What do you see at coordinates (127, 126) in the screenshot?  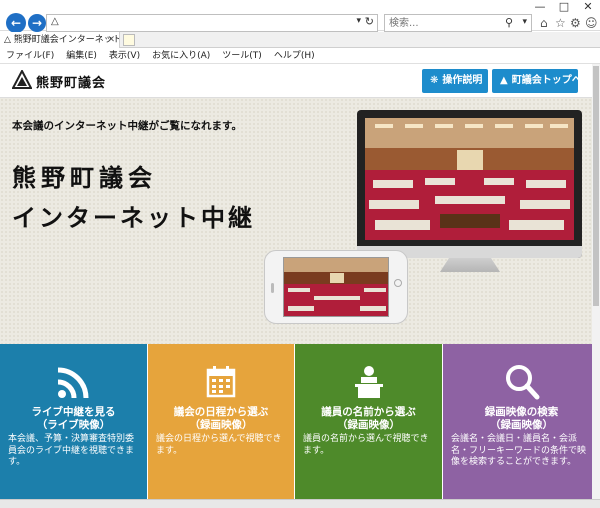 I see `hero-lead-text: 本会議のインターネット中継がご覧になれます。` at bounding box center [127, 126].